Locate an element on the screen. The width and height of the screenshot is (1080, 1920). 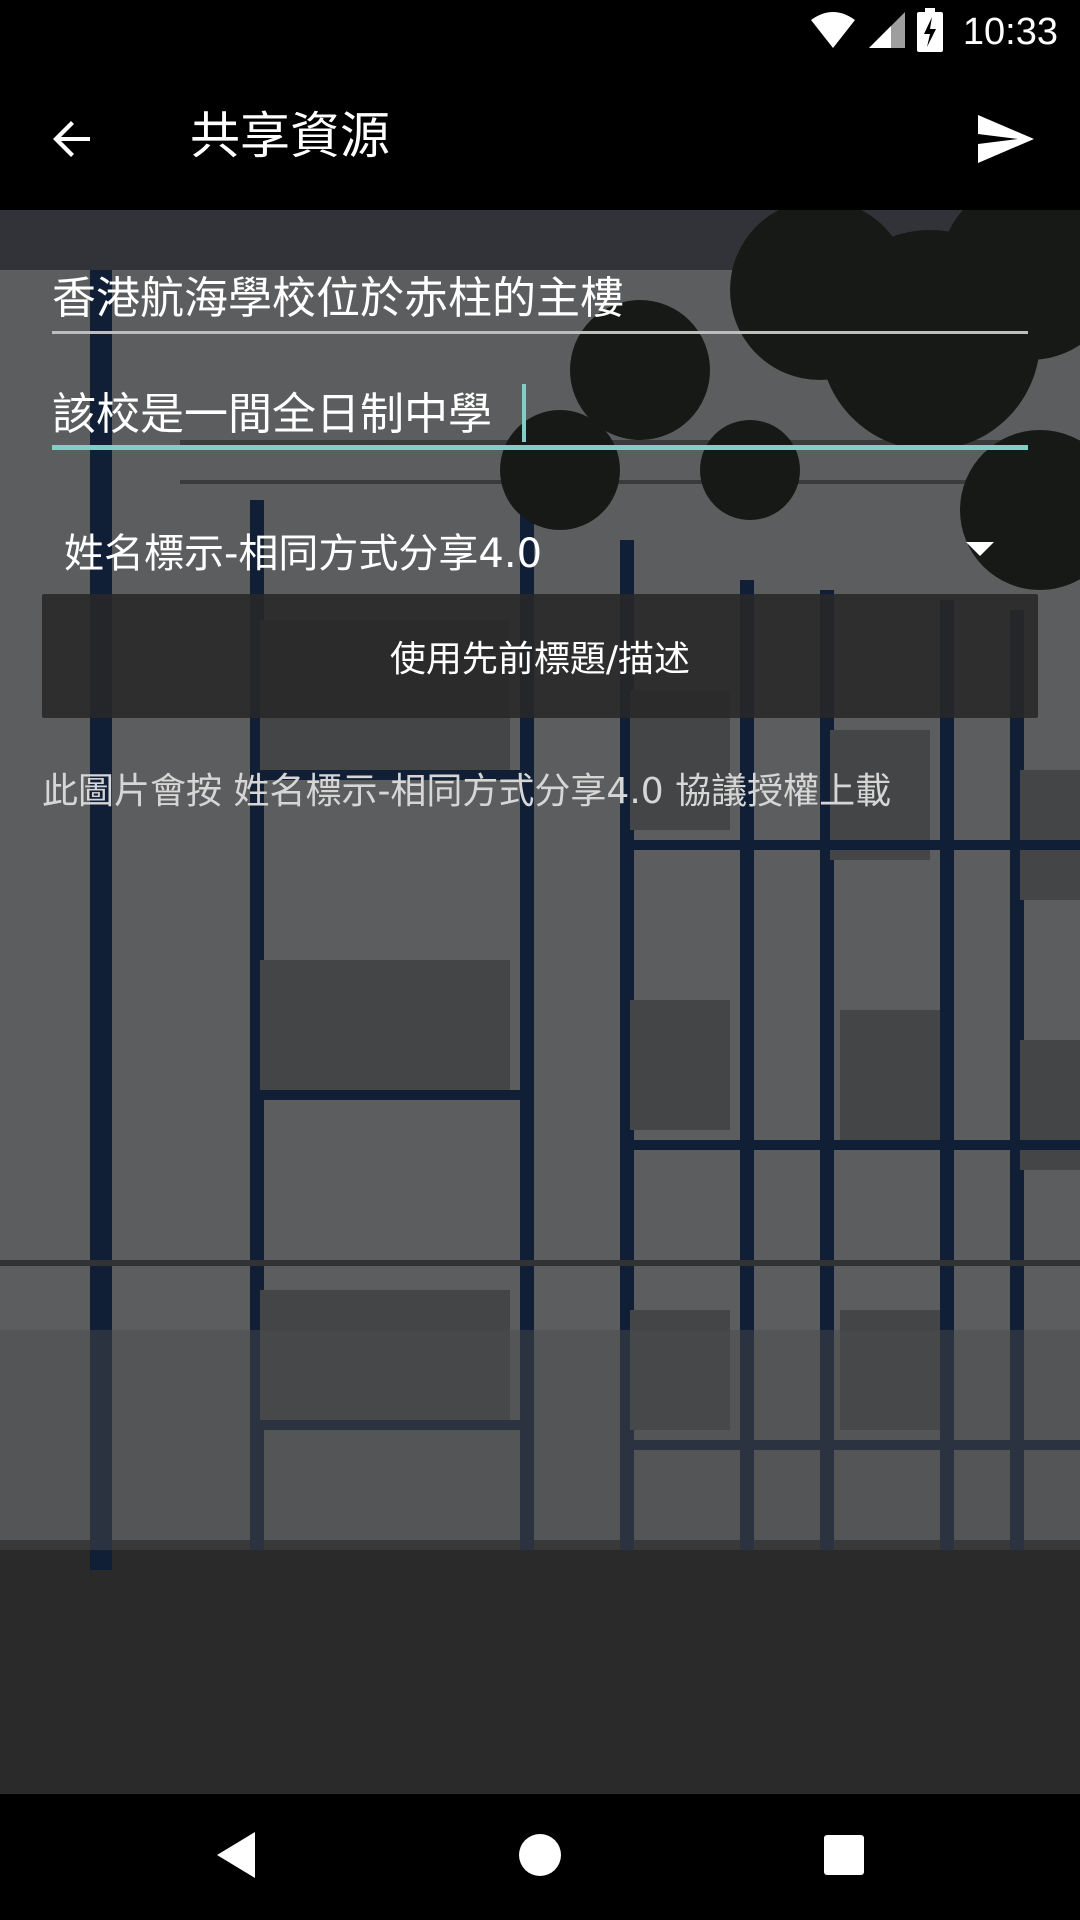
back-button is located at coordinates (72, 141).